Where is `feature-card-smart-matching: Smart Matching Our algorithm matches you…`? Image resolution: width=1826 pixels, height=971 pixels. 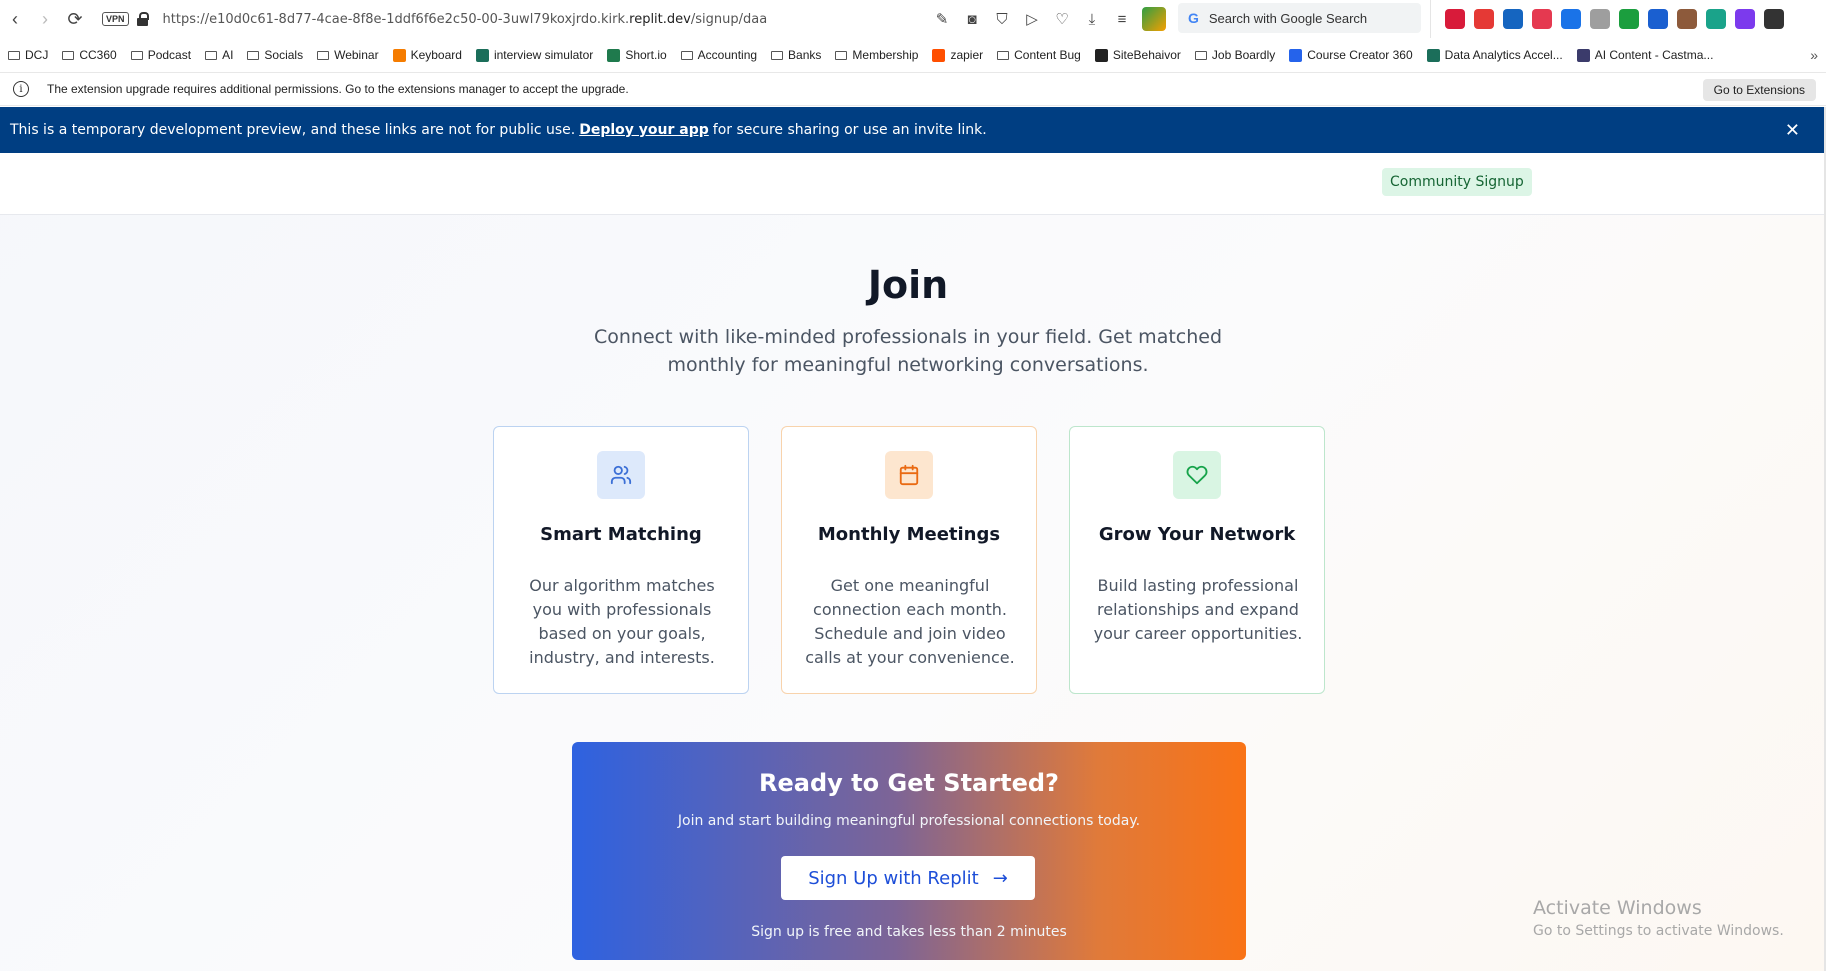 feature-card-smart-matching: Smart Matching Our algorithm matches you… is located at coordinates (621, 560).